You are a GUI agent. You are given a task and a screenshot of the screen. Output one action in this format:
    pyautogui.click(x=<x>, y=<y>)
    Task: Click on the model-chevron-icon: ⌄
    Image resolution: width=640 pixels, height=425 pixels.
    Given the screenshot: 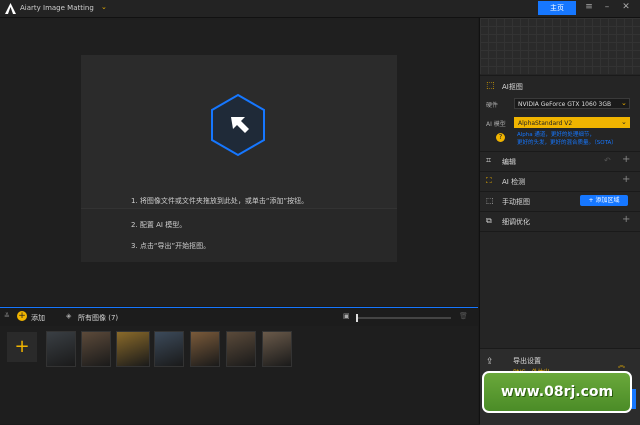 What is the action you would take?
    pyautogui.click(x=624, y=122)
    